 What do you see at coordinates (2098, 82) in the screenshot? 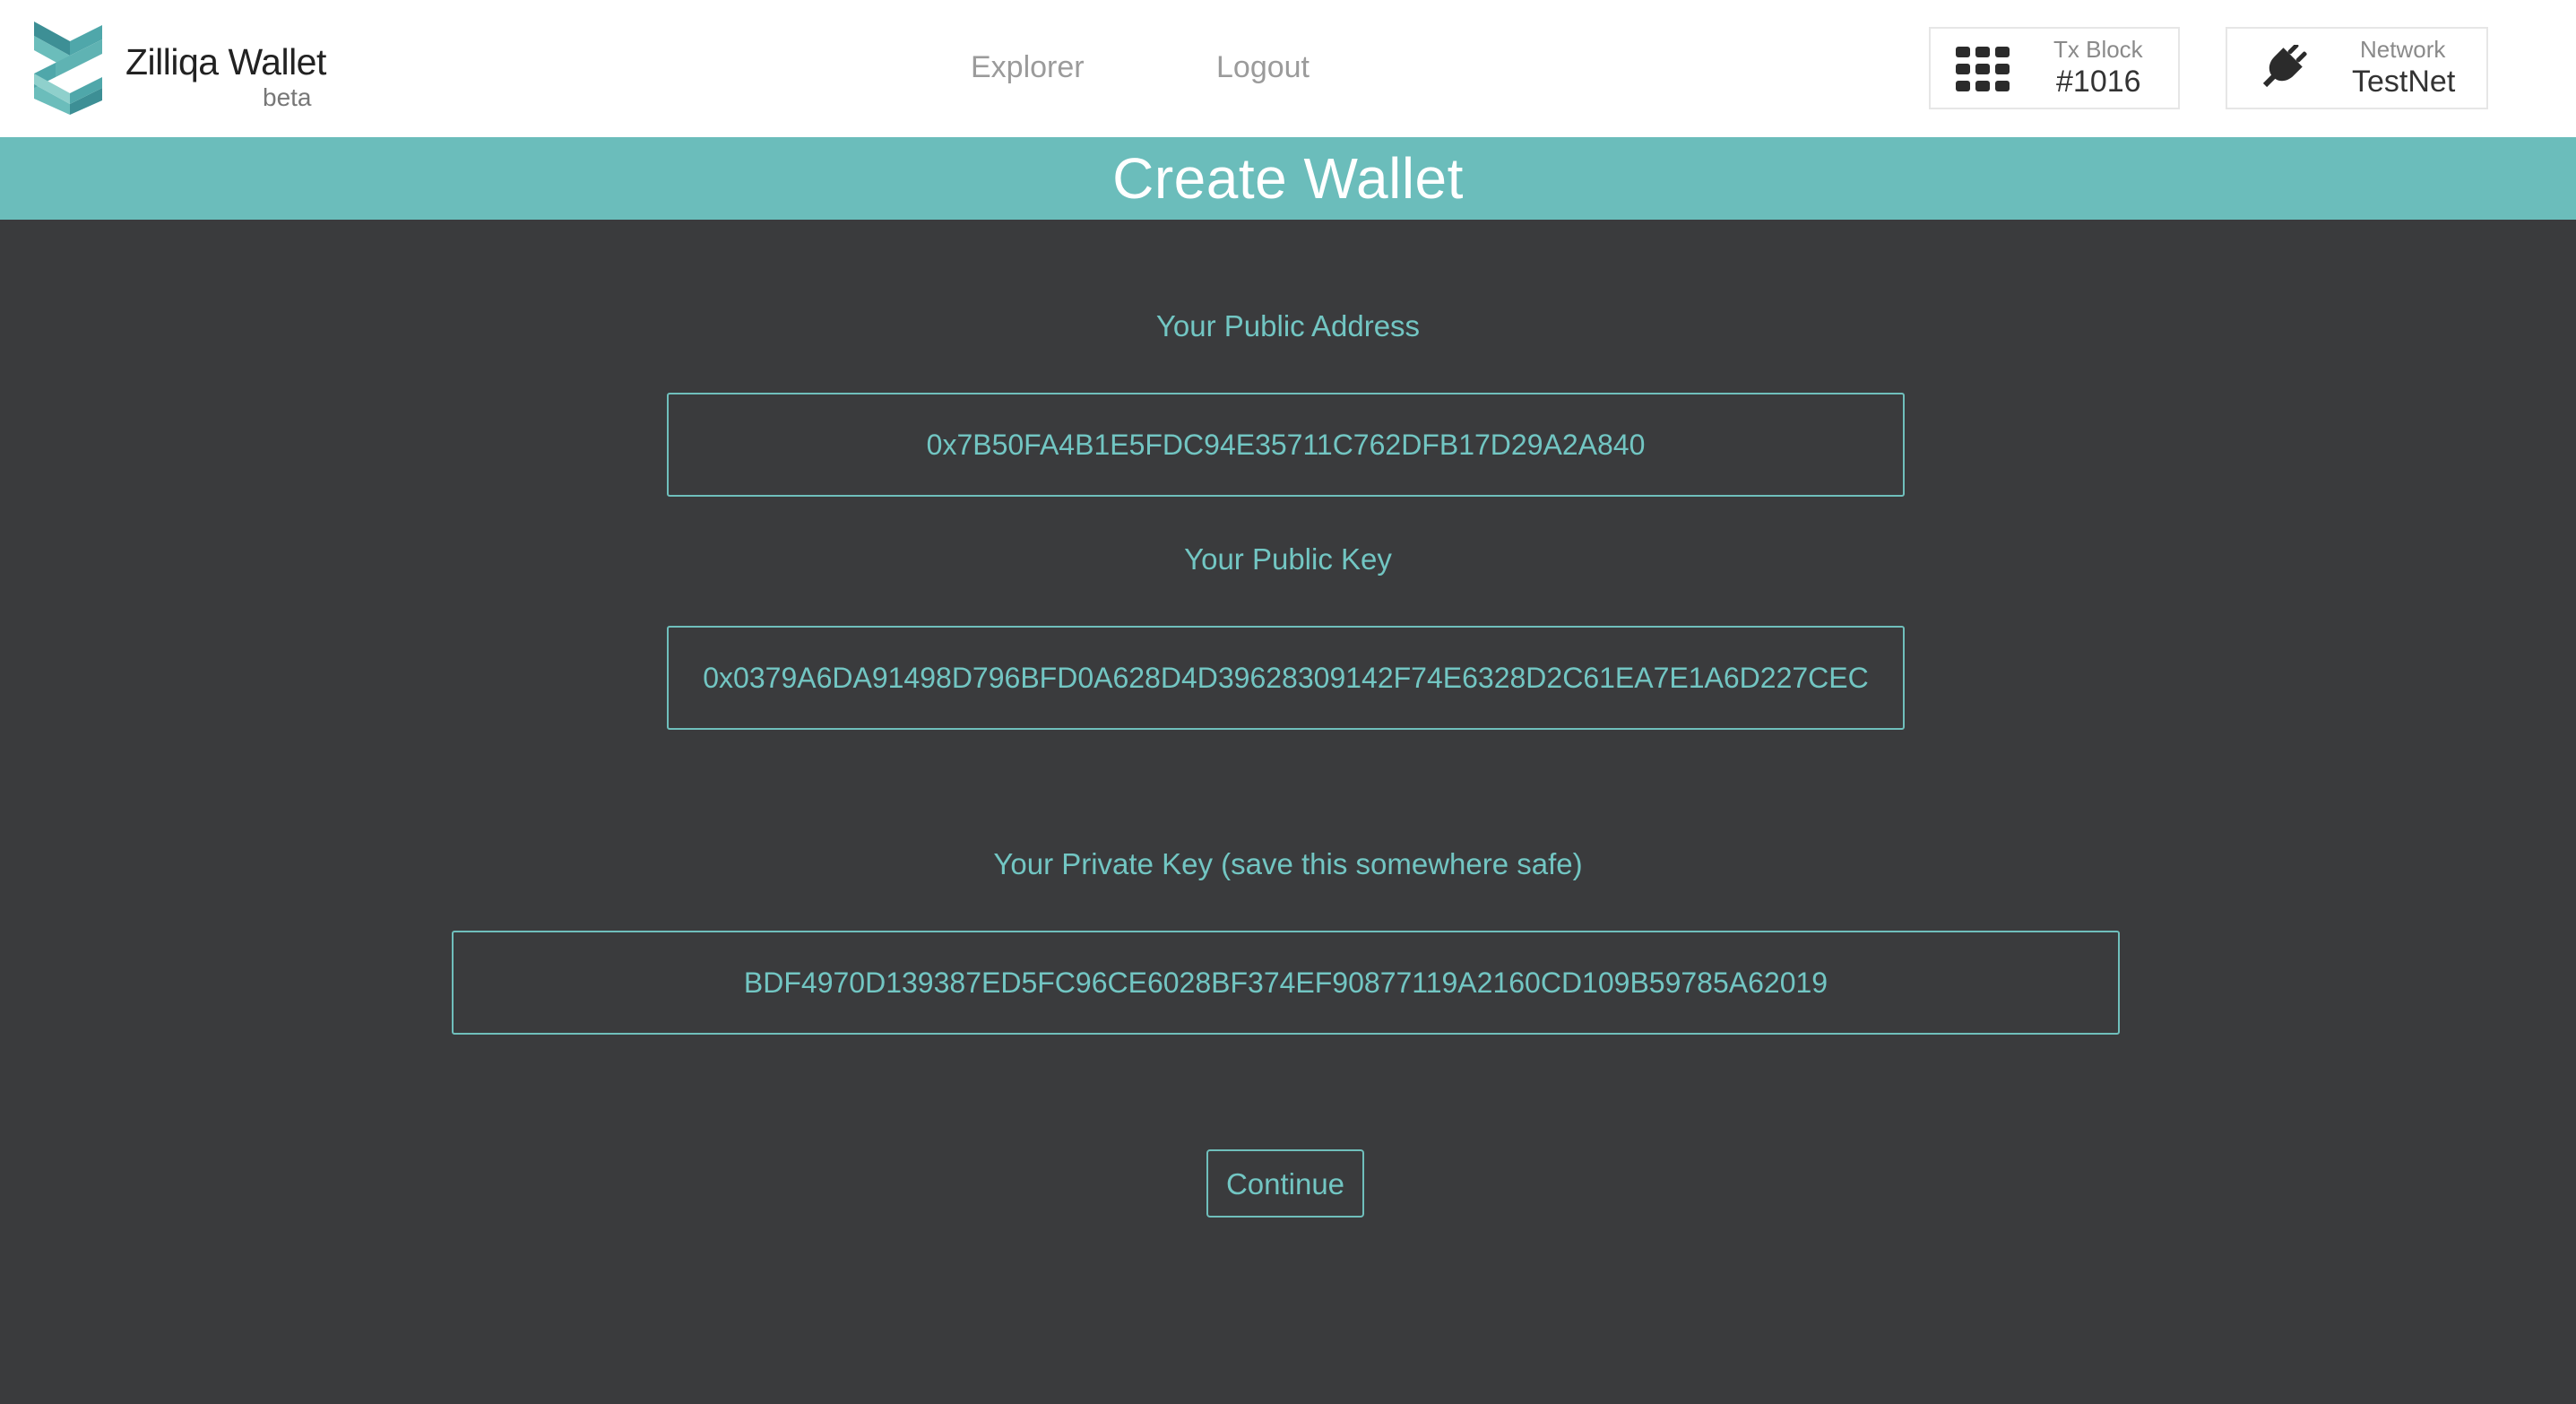
I see `tx-block-value: #1016` at bounding box center [2098, 82].